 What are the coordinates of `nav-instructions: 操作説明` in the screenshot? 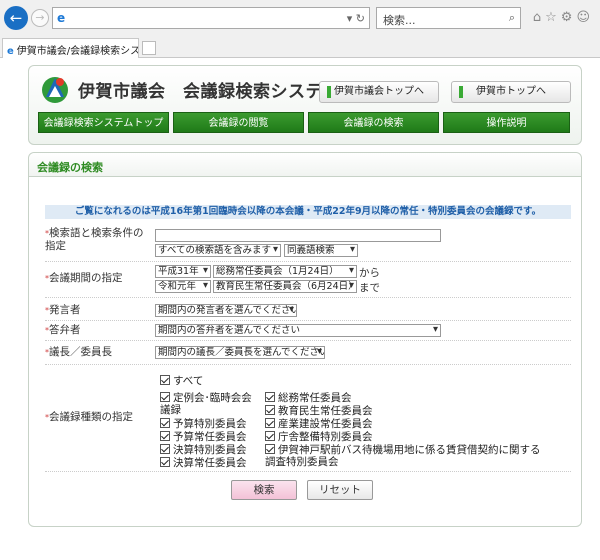 It's located at (506, 122).